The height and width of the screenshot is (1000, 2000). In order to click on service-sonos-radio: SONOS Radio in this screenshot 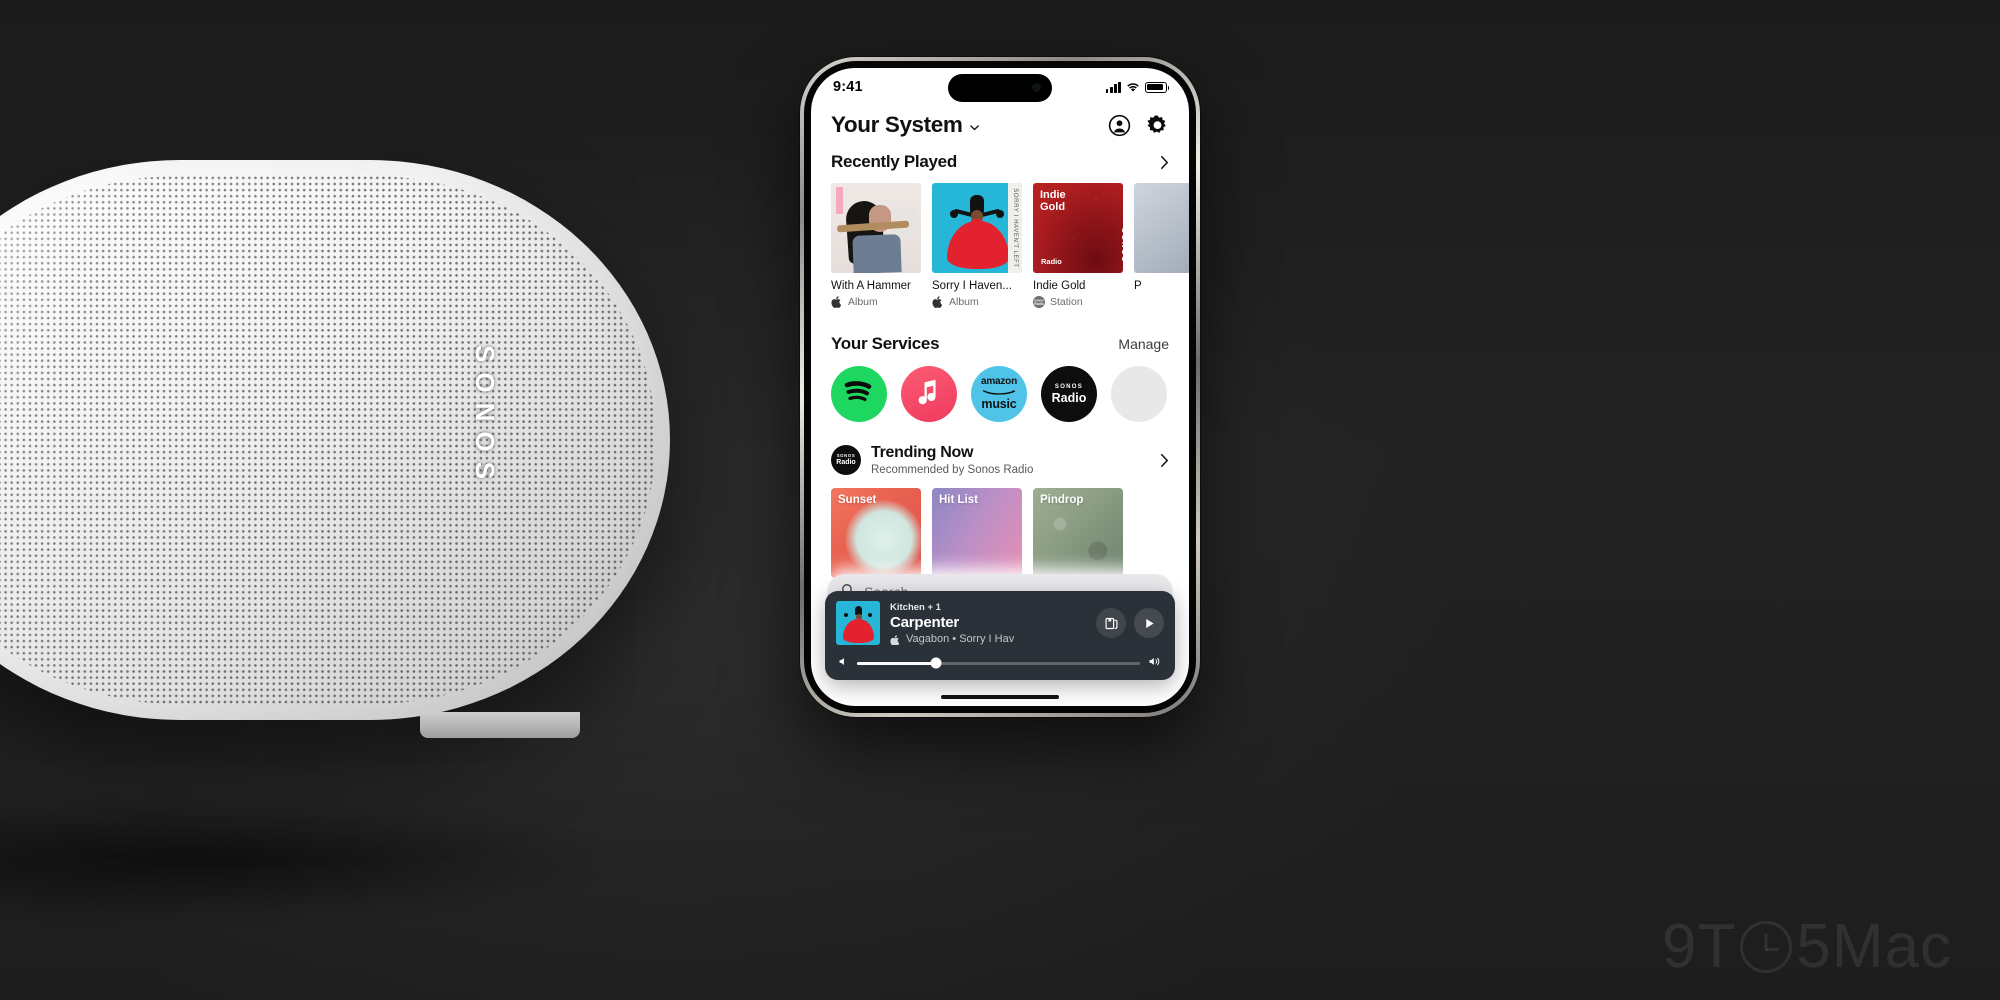, I will do `click(1069, 394)`.